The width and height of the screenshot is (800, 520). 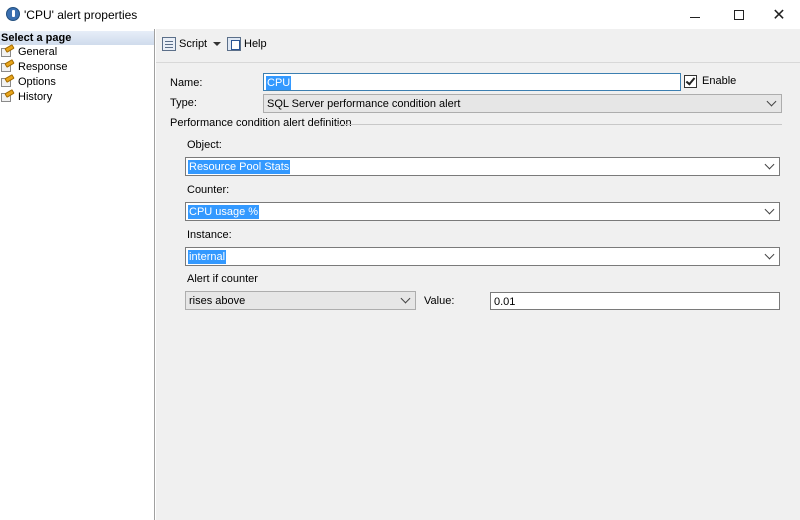 I want to click on alert-if-select: rises above, so click(x=300, y=300).